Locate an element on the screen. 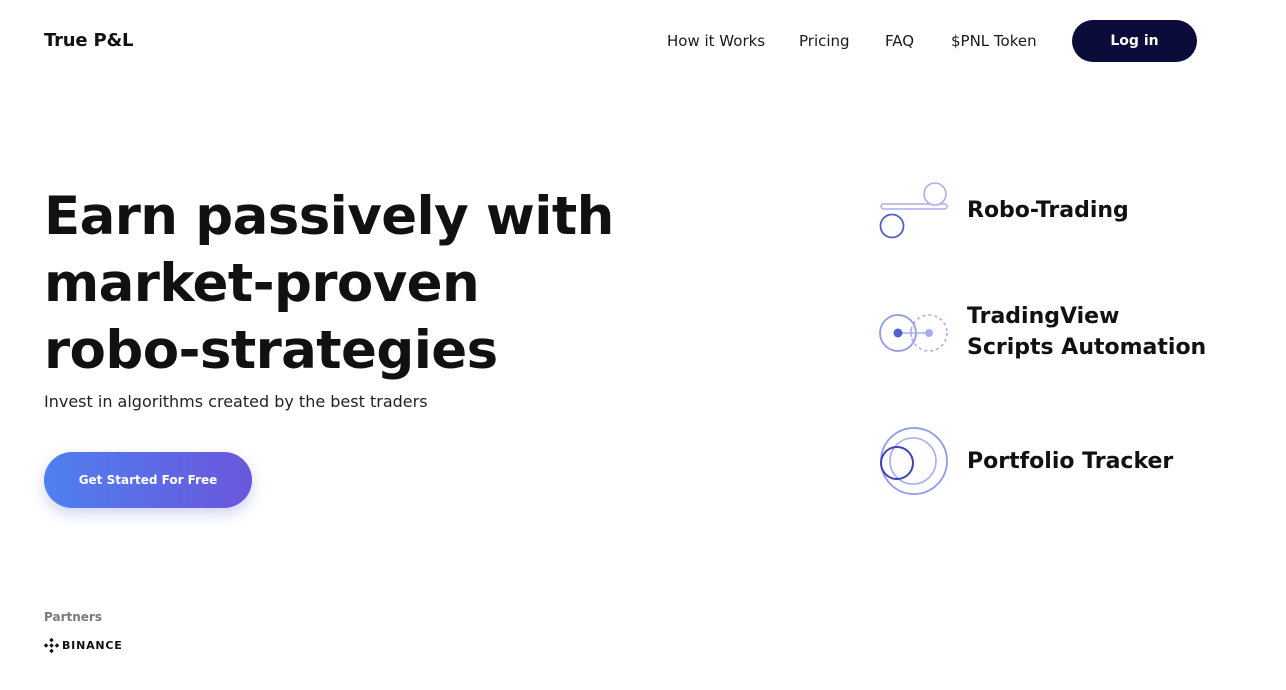 The height and width of the screenshot is (690, 1286). feature-label-tradingview-automation: TradingView Scripts Automation is located at coordinates (1087, 332).